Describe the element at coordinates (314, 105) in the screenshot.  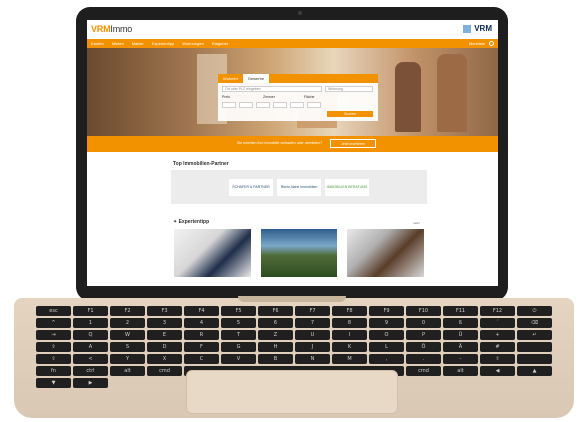
I see `area-max-input` at that location.